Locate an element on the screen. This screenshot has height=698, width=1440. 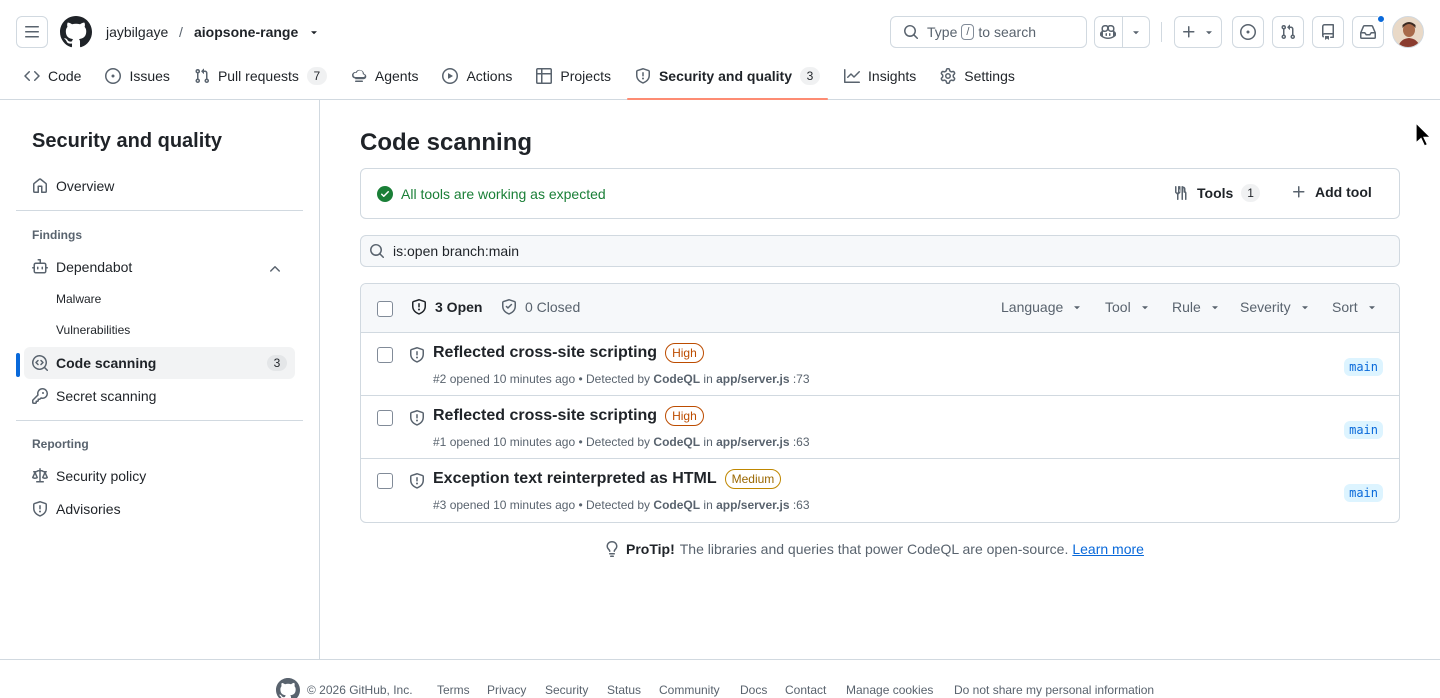
tab-insights: Insights is located at coordinates (880, 76).